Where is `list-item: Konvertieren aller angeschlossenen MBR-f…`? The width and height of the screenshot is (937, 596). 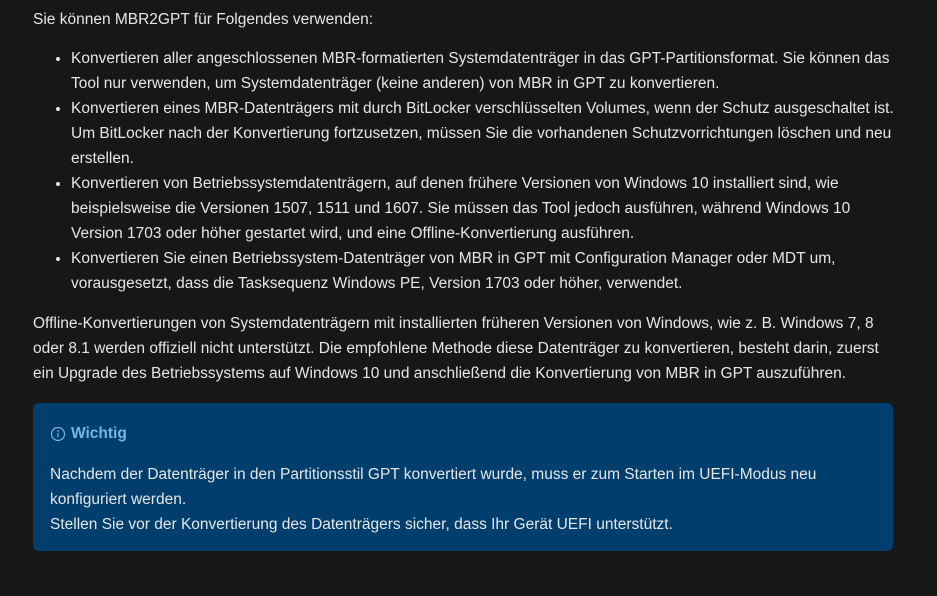 list-item: Konvertieren aller angeschlossenen MBR-f… is located at coordinates (483, 71).